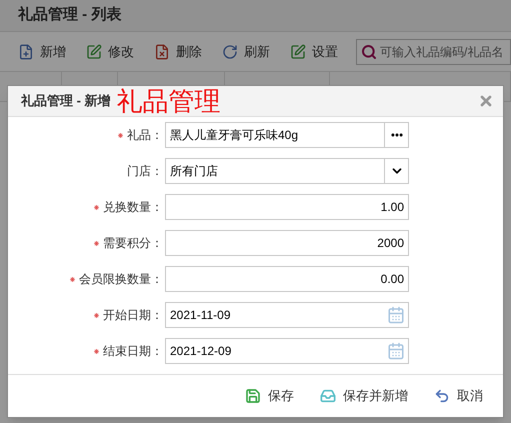  What do you see at coordinates (26, 52) in the screenshot?
I see `add-file-icon` at bounding box center [26, 52].